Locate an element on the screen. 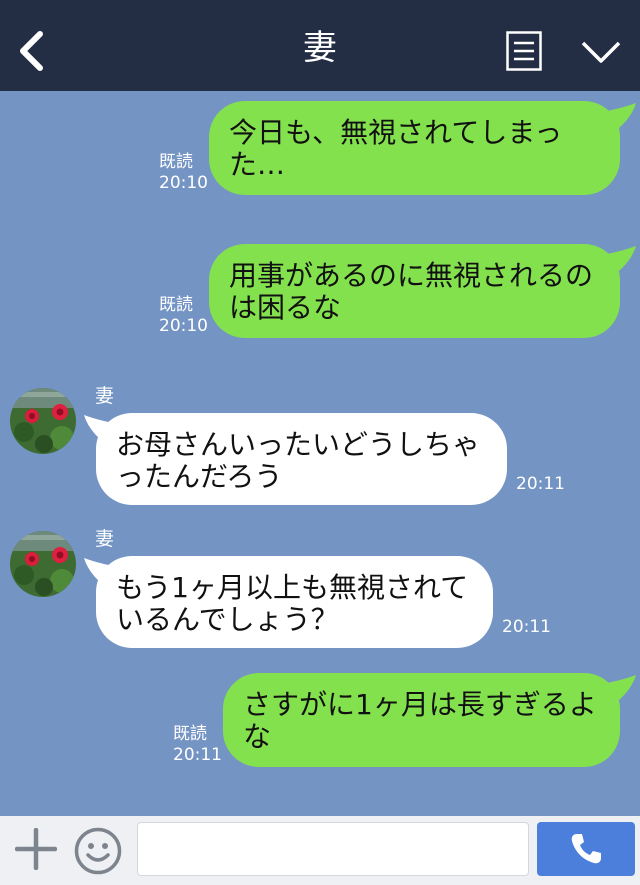 The height and width of the screenshot is (885, 640). call-button is located at coordinates (586, 849).